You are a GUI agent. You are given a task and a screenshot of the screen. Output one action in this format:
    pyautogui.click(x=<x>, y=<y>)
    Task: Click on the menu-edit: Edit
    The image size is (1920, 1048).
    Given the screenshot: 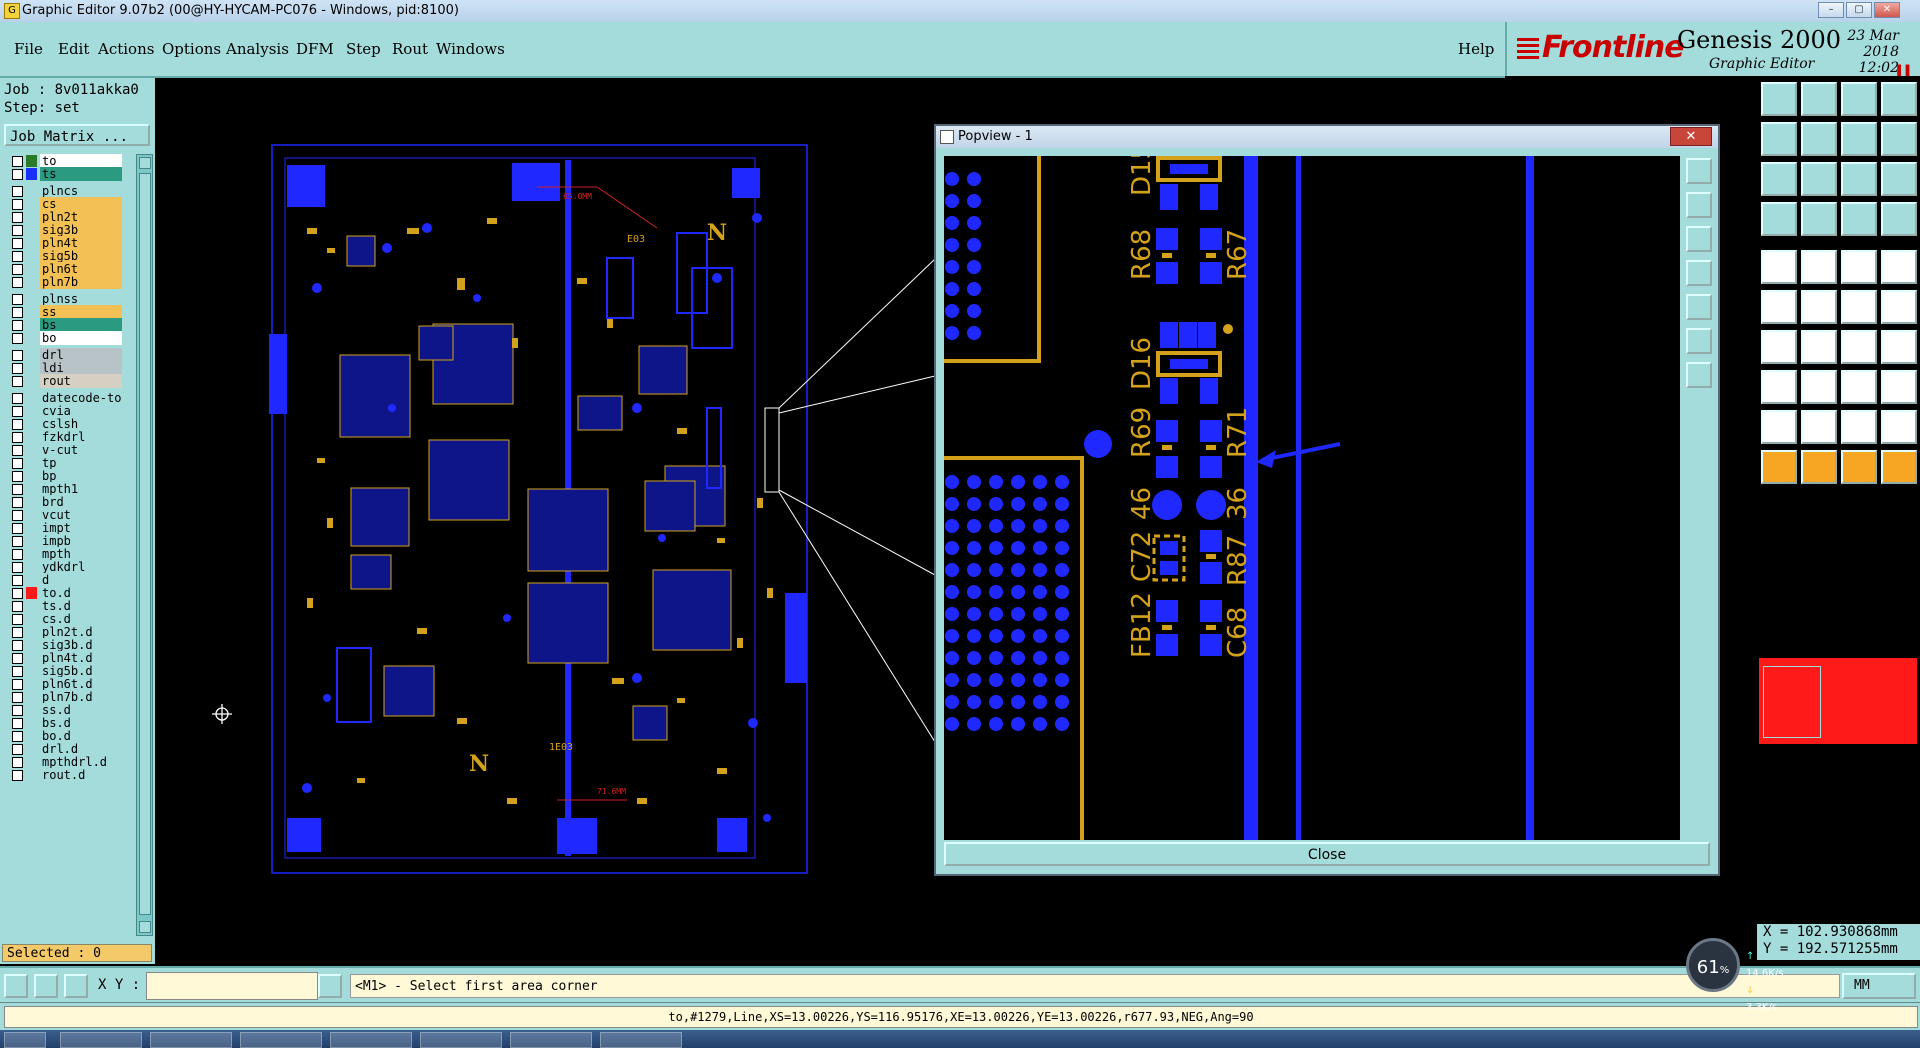 What is the action you would take?
    pyautogui.click(x=73, y=49)
    